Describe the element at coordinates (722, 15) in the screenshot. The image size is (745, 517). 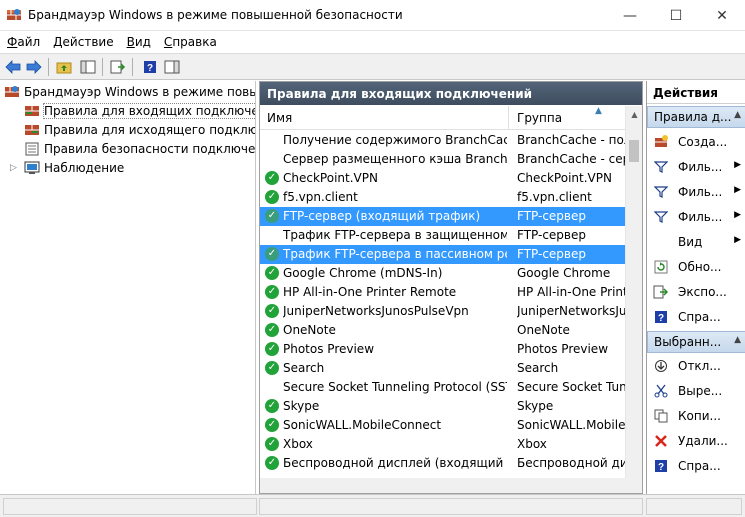
I see `close-button: ✕` at that location.